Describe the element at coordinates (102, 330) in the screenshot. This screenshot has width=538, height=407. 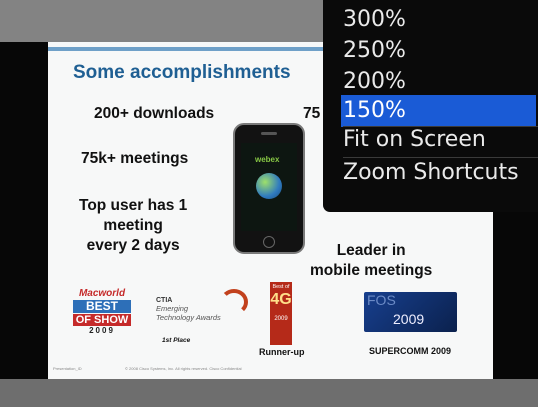
I see `macworld-year: 2009` at that location.